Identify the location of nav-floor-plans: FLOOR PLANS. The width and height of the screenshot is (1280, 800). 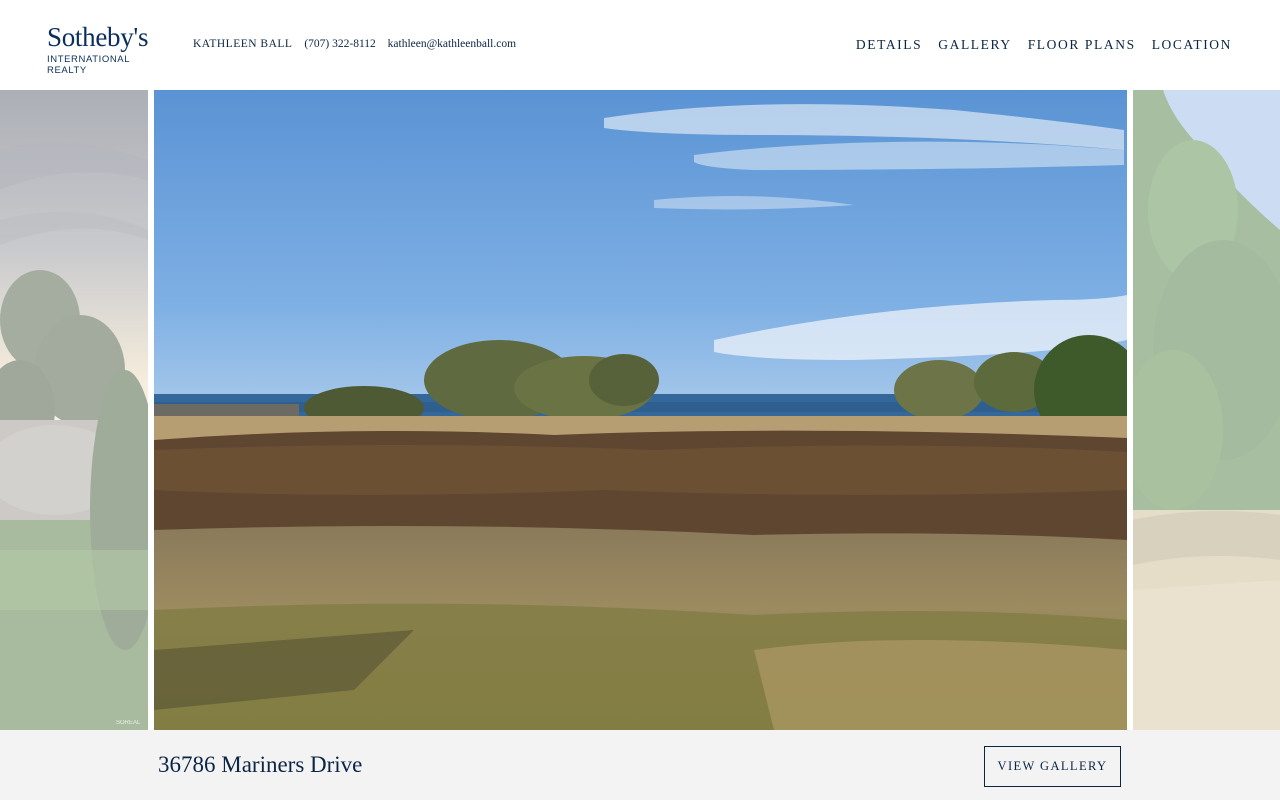
(1082, 45).